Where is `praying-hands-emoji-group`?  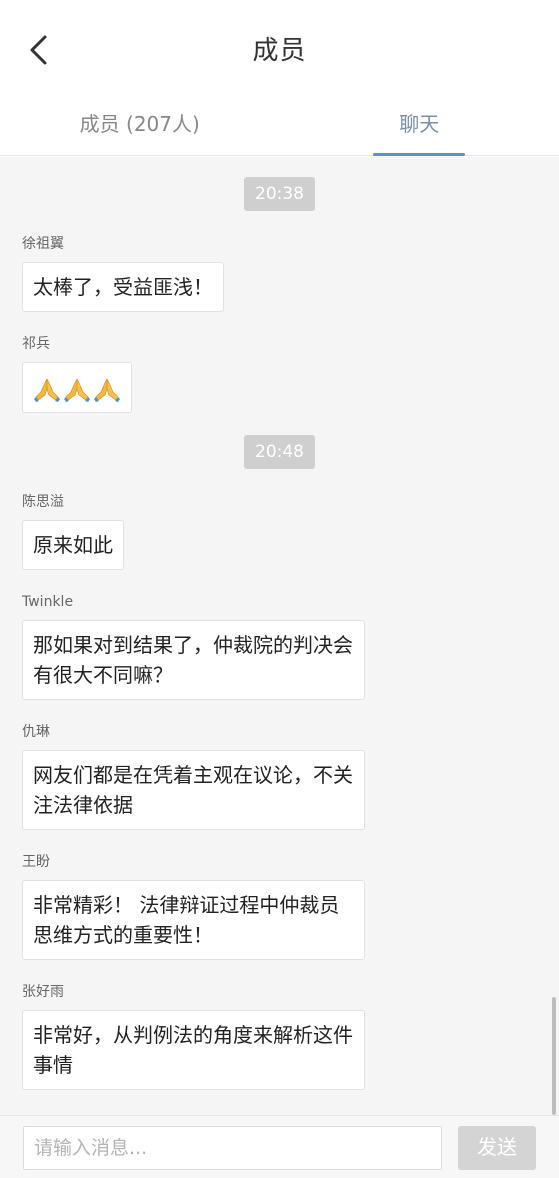 praying-hands-emoji-group is located at coordinates (77, 389).